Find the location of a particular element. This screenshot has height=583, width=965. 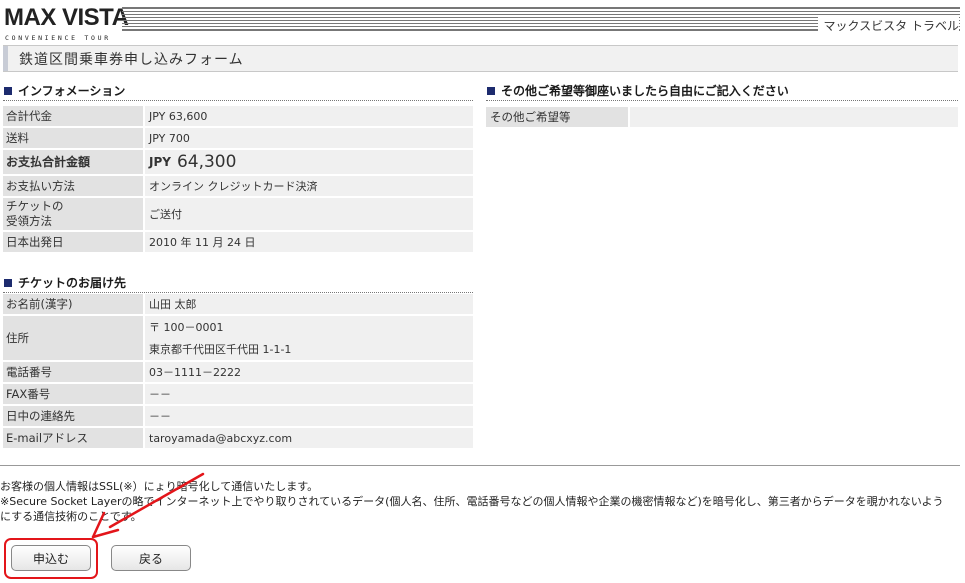

table-row: お名前(漢字) 山田 太郎 is located at coordinates (238, 304).